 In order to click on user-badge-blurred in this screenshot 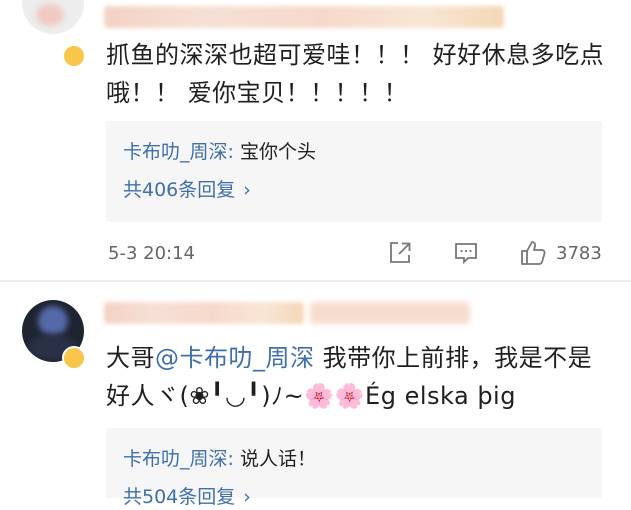, I will do `click(390, 313)`.